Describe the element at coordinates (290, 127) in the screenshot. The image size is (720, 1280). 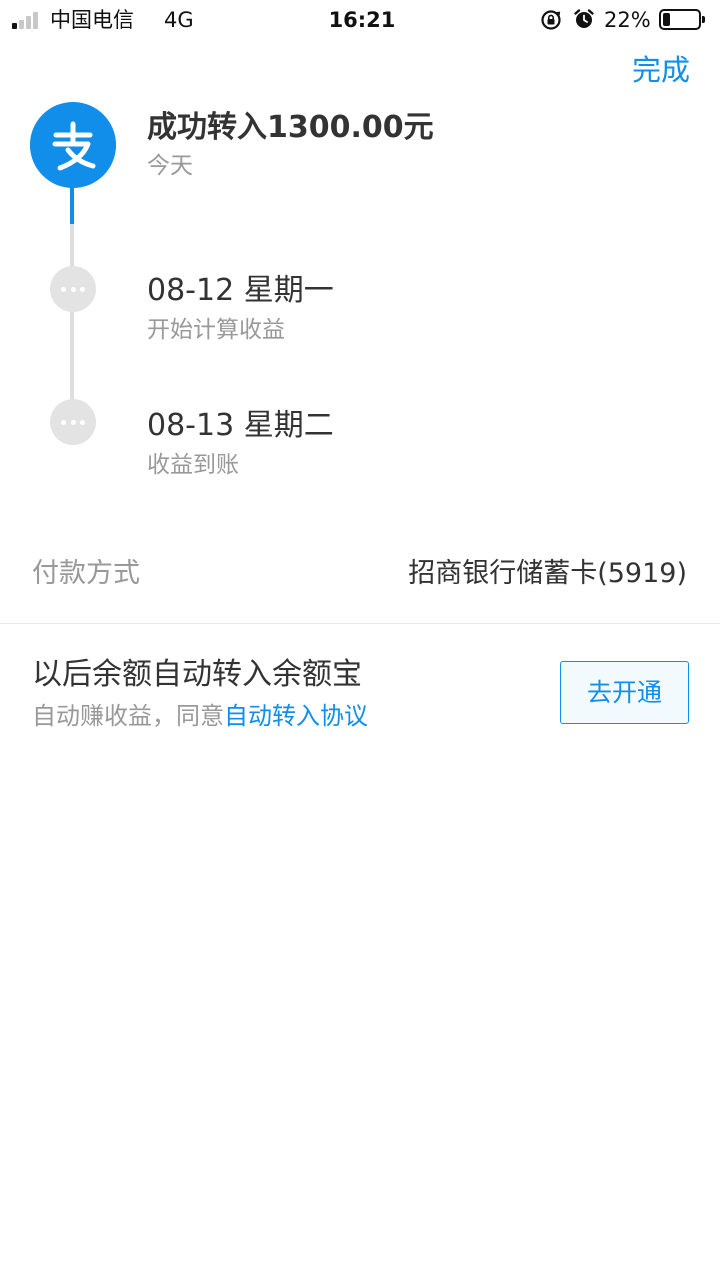
I see `transfer-success-title: 成功转入1300.00元` at that location.